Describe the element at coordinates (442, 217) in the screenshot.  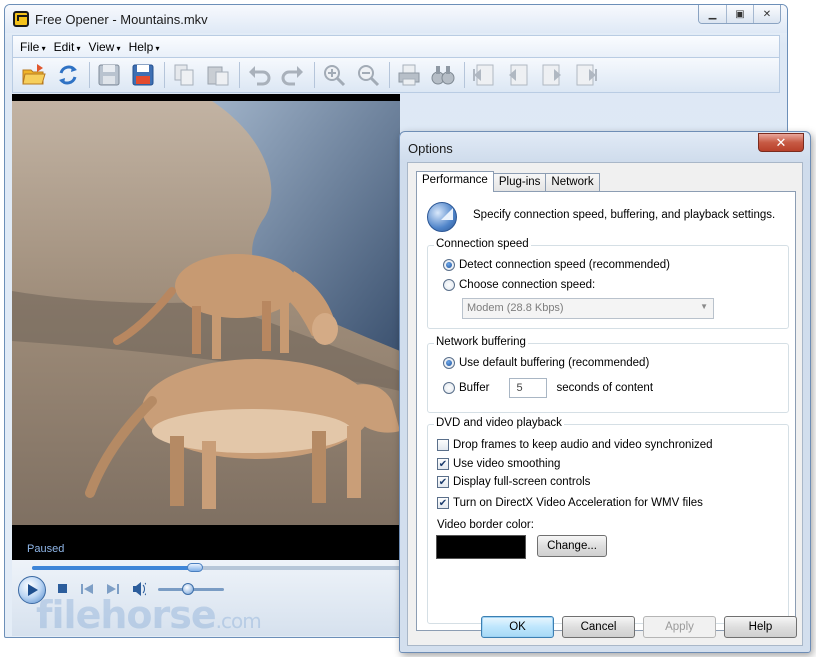
I see `performance-gauge-icon` at that location.